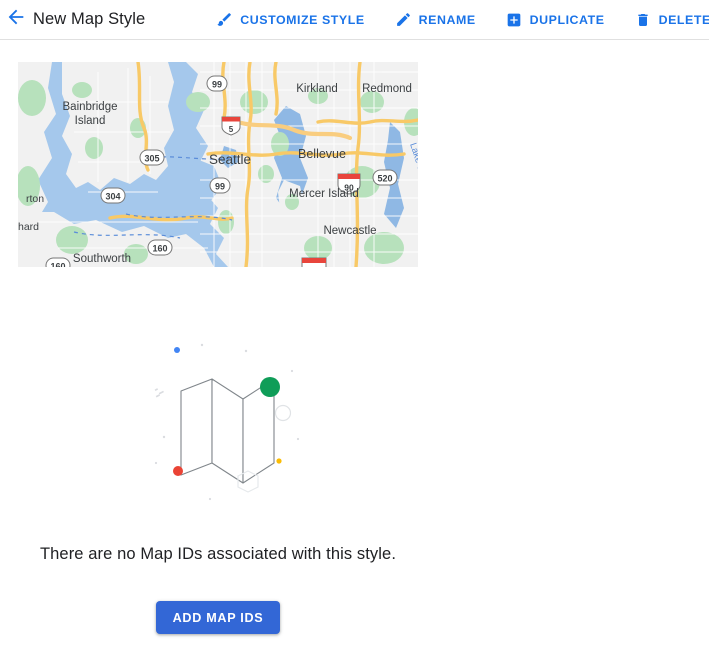 The image size is (709, 646). Describe the element at coordinates (514, 19) in the screenshot. I see `plus-square-icon` at that location.